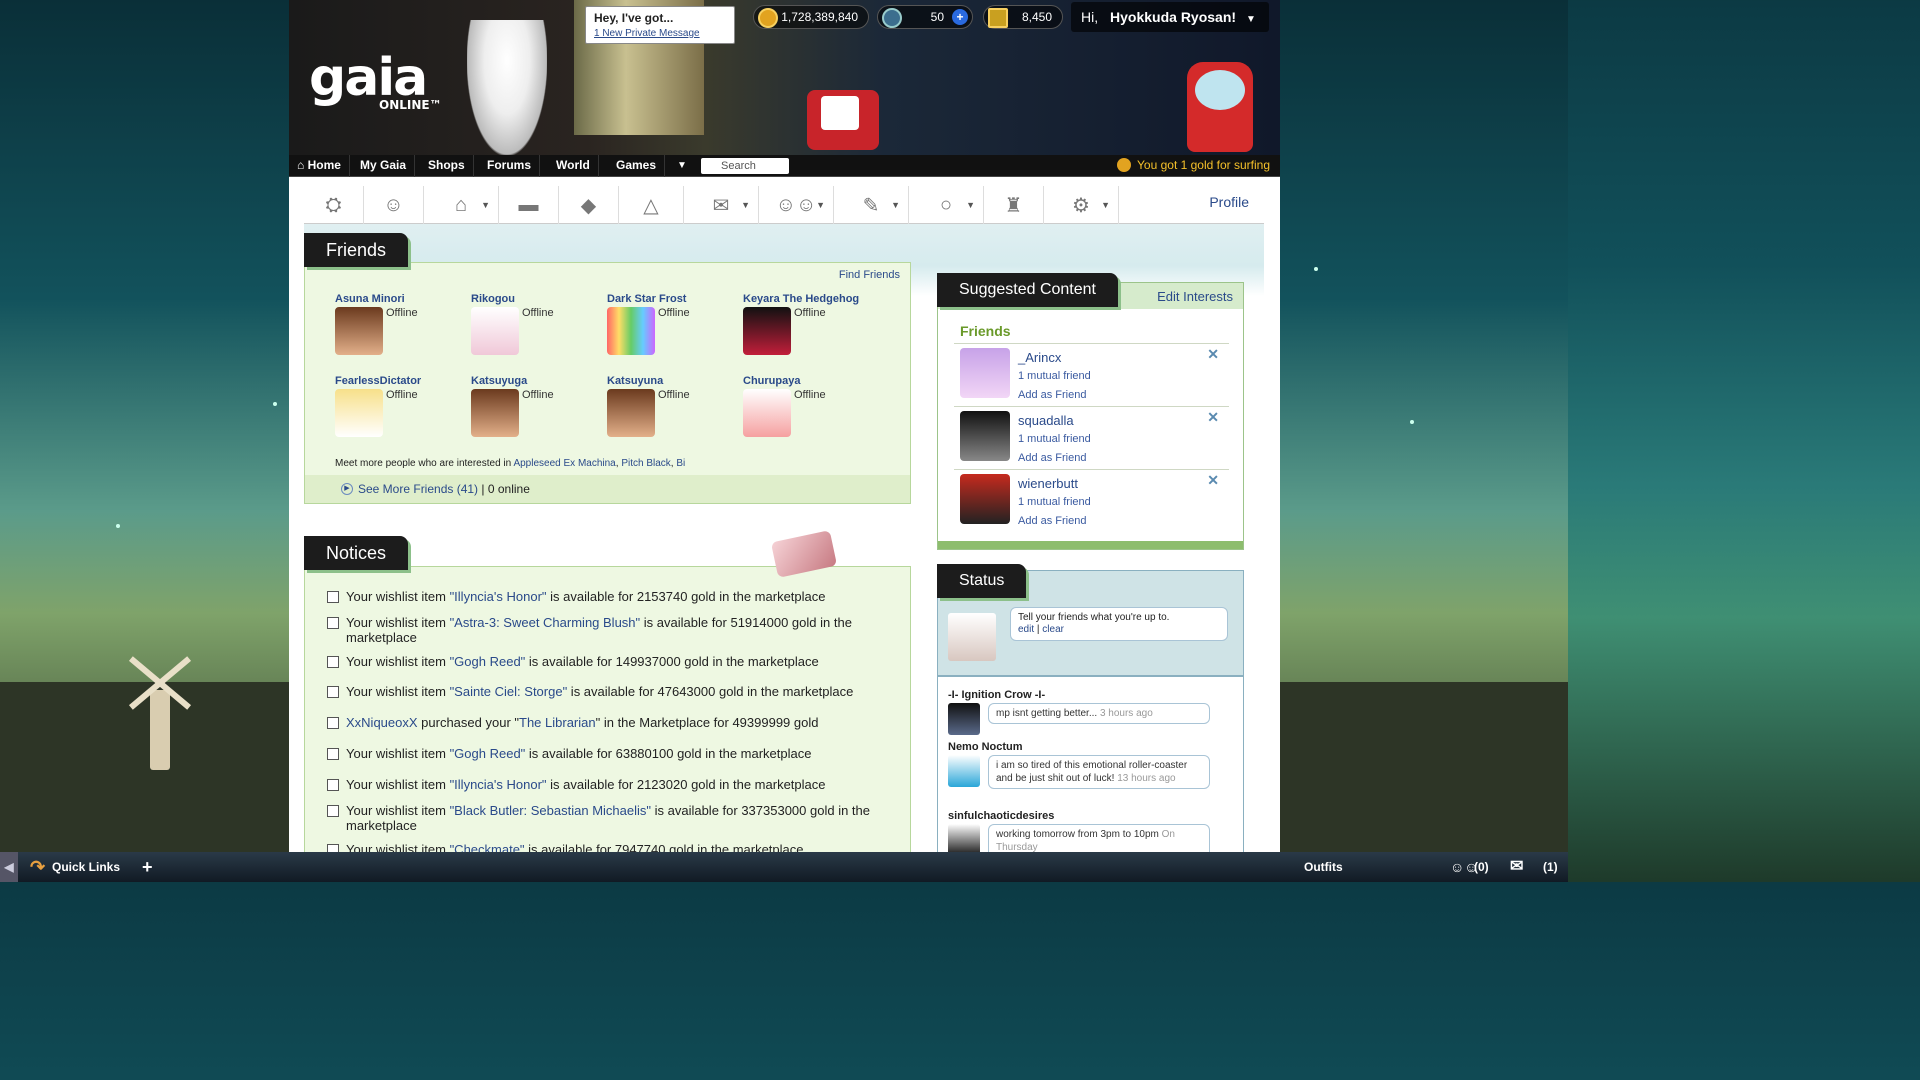 The width and height of the screenshot is (1920, 1080). Describe the element at coordinates (536, 328) in the screenshot. I see `friend-card: Rikogou Offline` at that location.